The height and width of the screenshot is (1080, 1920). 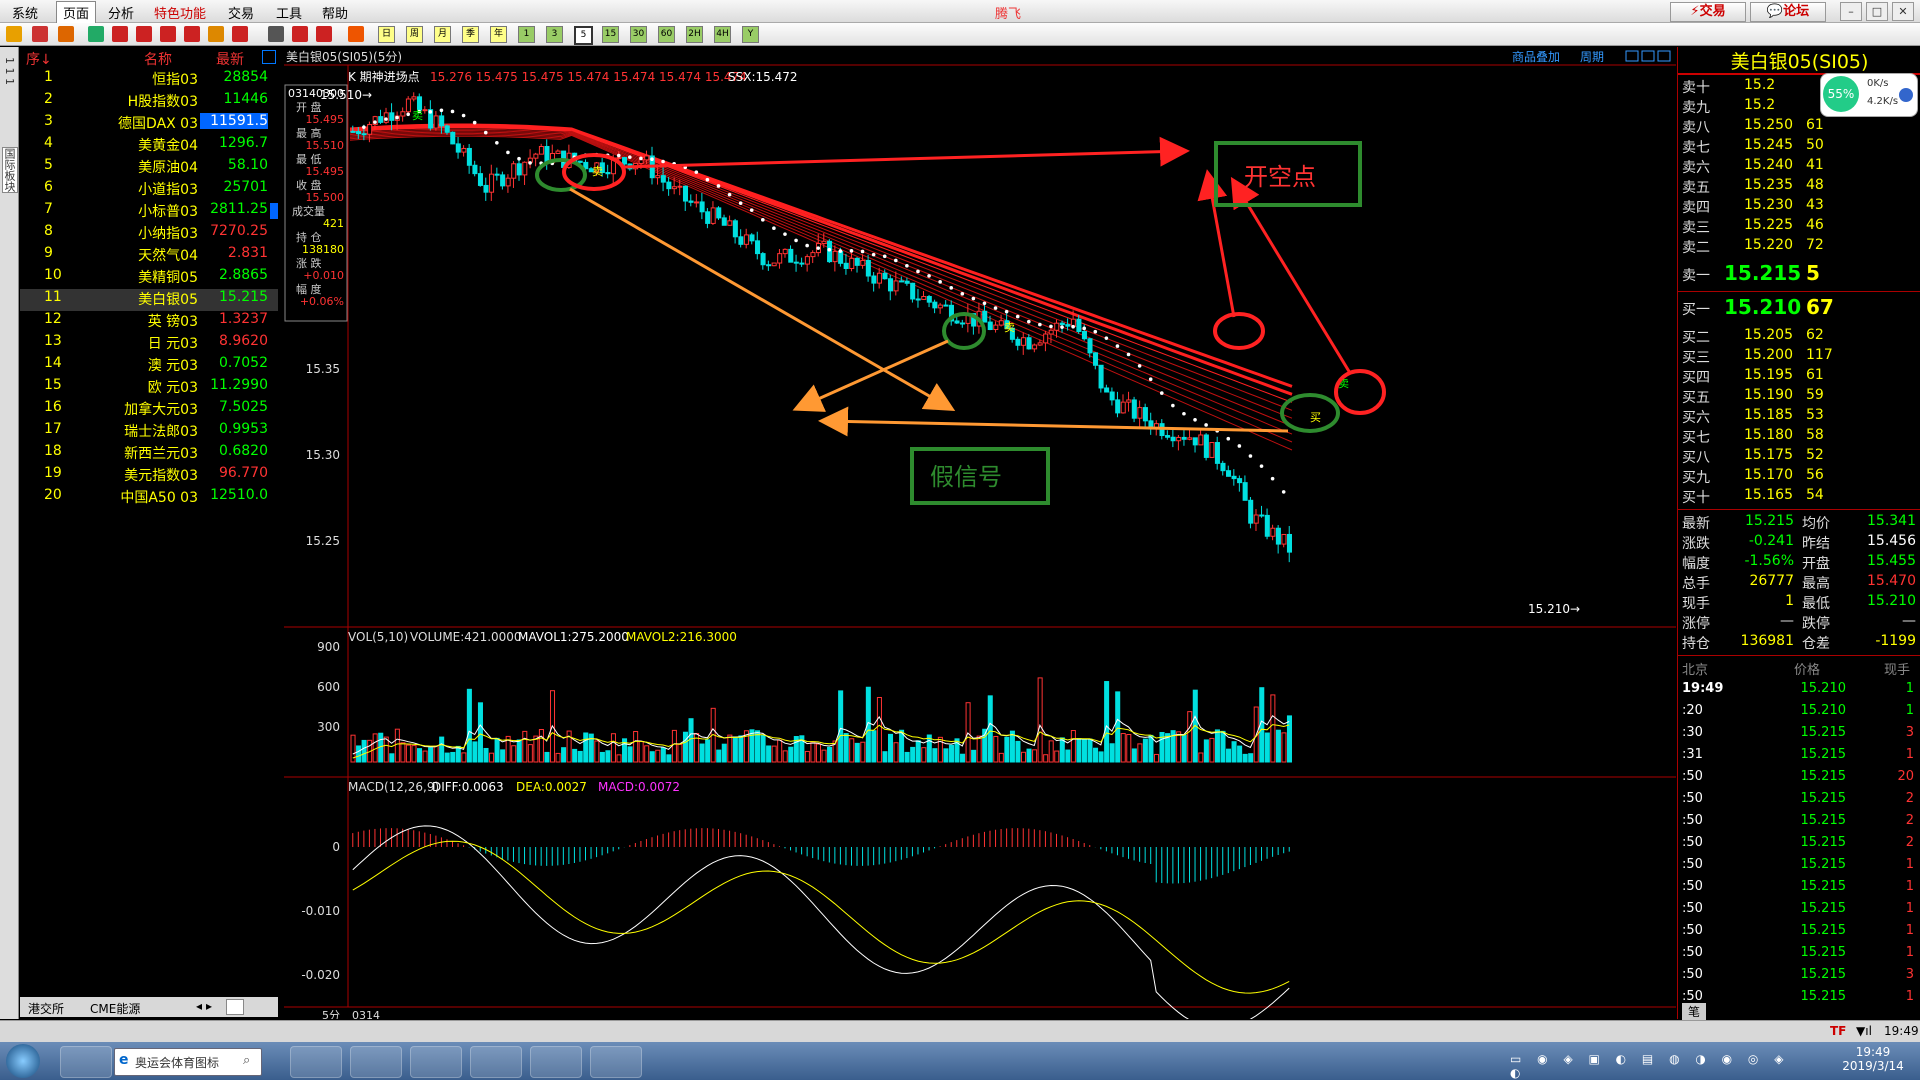 What do you see at coordinates (9, 71) in the screenshot?
I see `side-tab-num: 1 1 1` at bounding box center [9, 71].